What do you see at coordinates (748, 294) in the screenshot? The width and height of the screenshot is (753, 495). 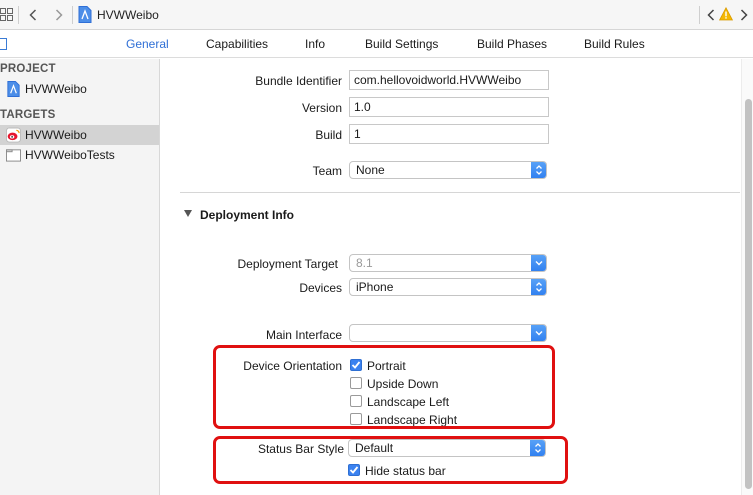 I see `scrollbar-thumb` at bounding box center [748, 294].